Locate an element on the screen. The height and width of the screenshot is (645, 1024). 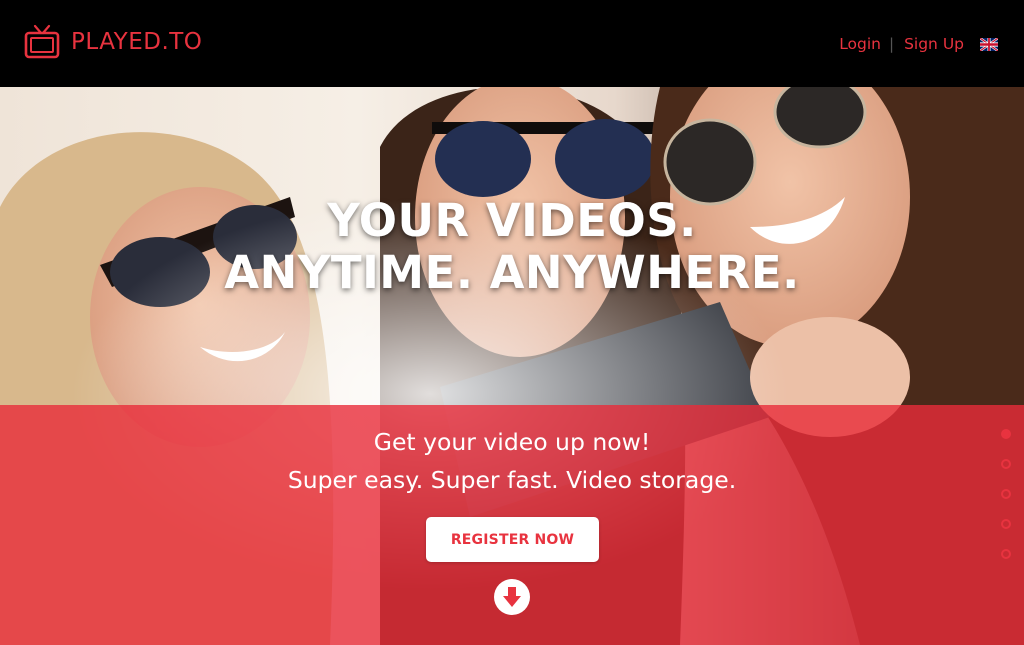
headline-line-2: ANYTIME. ANYWHERE. is located at coordinates (512, 272).